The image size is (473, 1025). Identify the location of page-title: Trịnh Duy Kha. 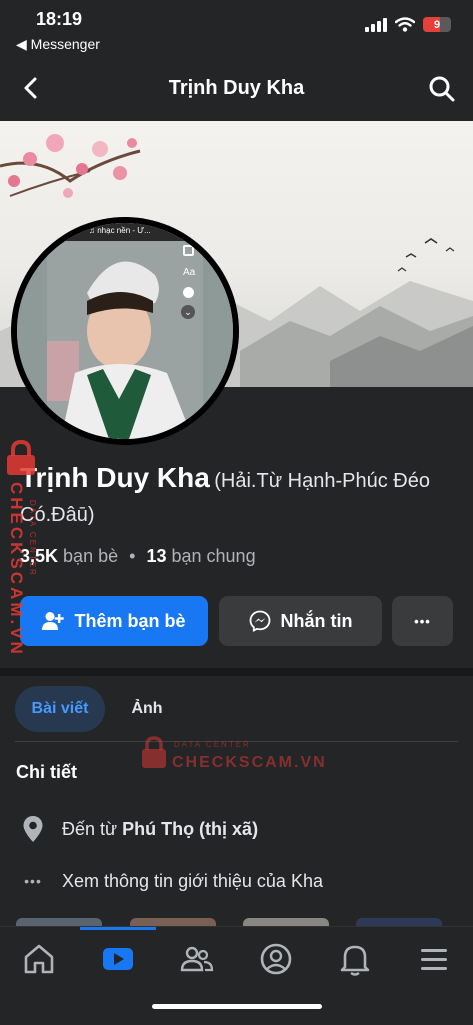
(236, 88).